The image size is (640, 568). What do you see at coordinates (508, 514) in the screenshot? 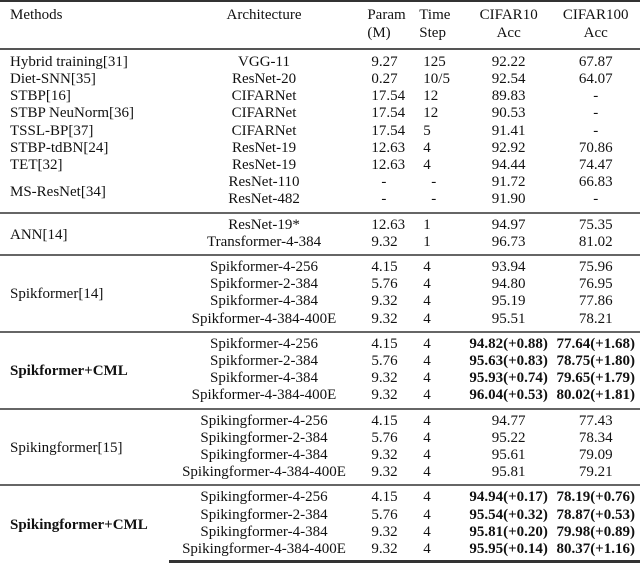
I see `cifar10-cell: 95.54(+0.32)` at bounding box center [508, 514].